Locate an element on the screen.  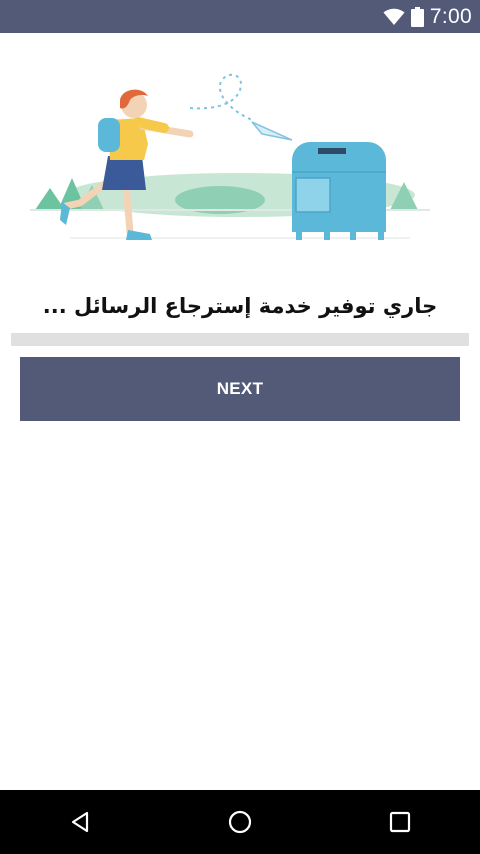
back-icon is located at coordinates (80, 822).